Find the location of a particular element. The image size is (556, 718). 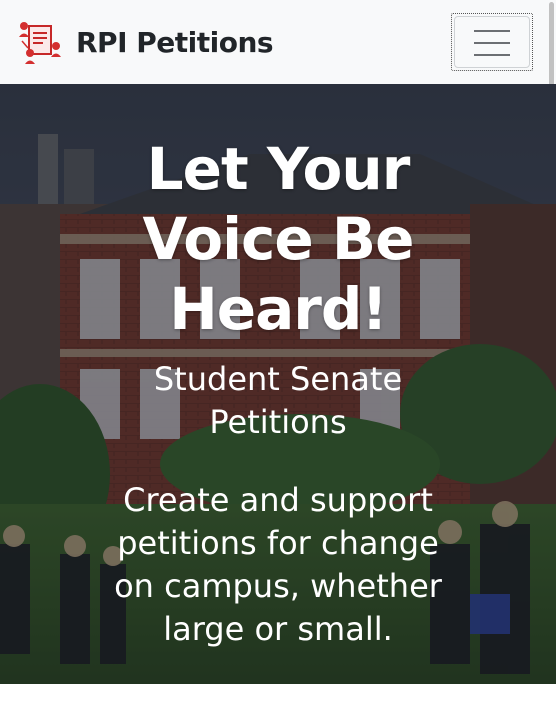

navbar-toggler-button is located at coordinates (492, 42).